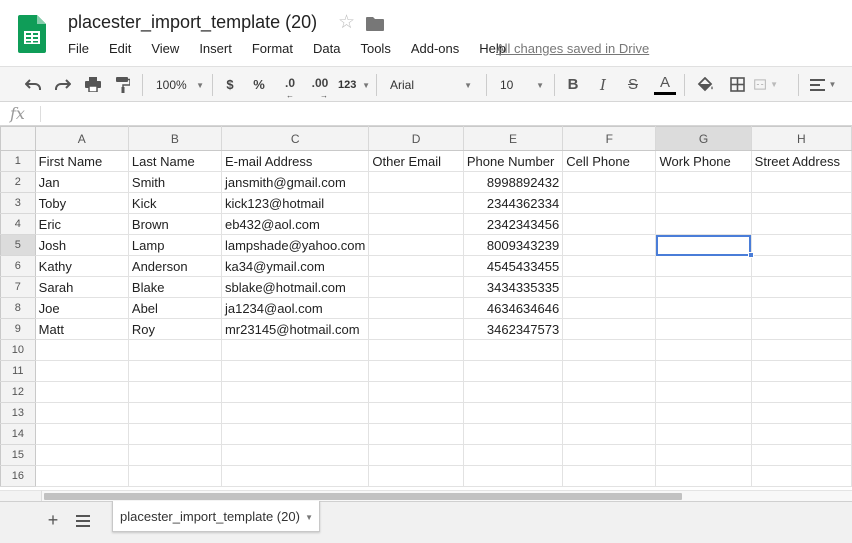 The height and width of the screenshot is (543, 852). I want to click on cell-a3: Toby, so click(81, 203).